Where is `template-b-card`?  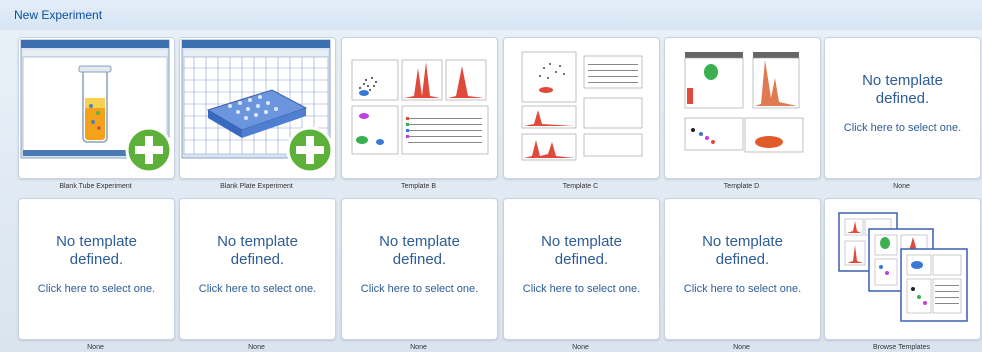 template-b-card is located at coordinates (419, 108).